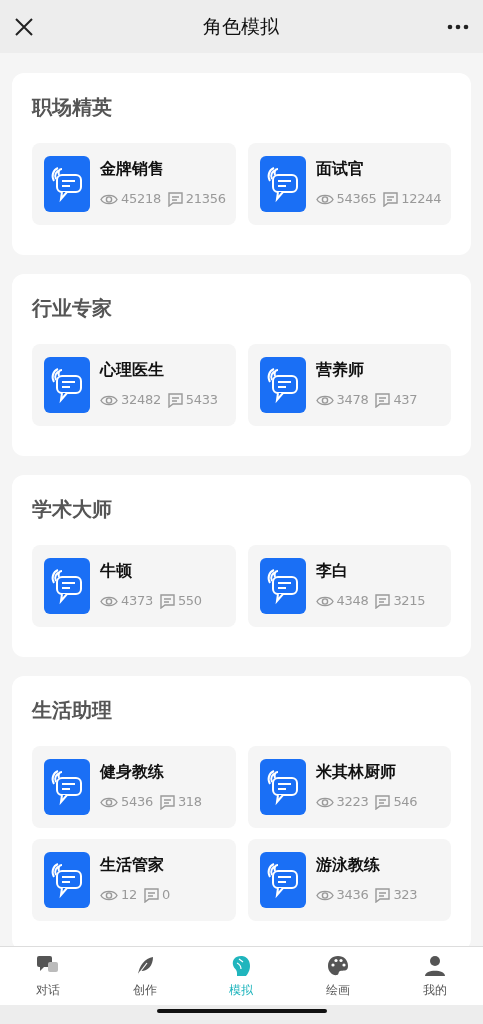  I want to click on tab-item: 我的, so click(434, 976).